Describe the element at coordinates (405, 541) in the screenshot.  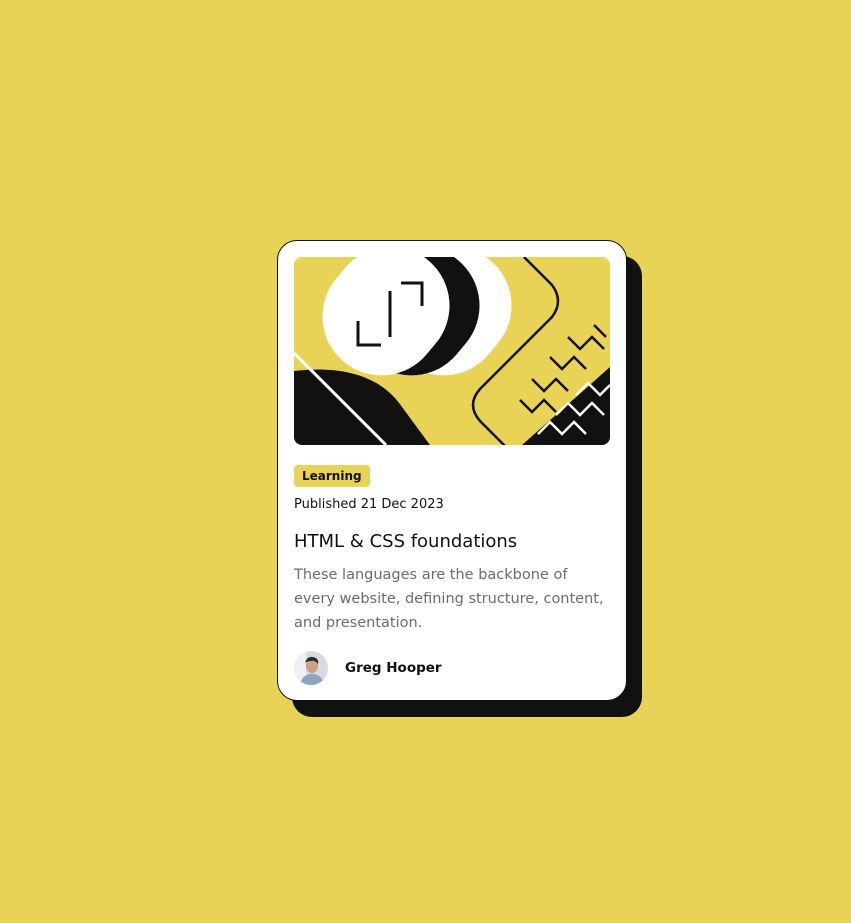
I see `card-title: HTML & CSS foundations` at that location.